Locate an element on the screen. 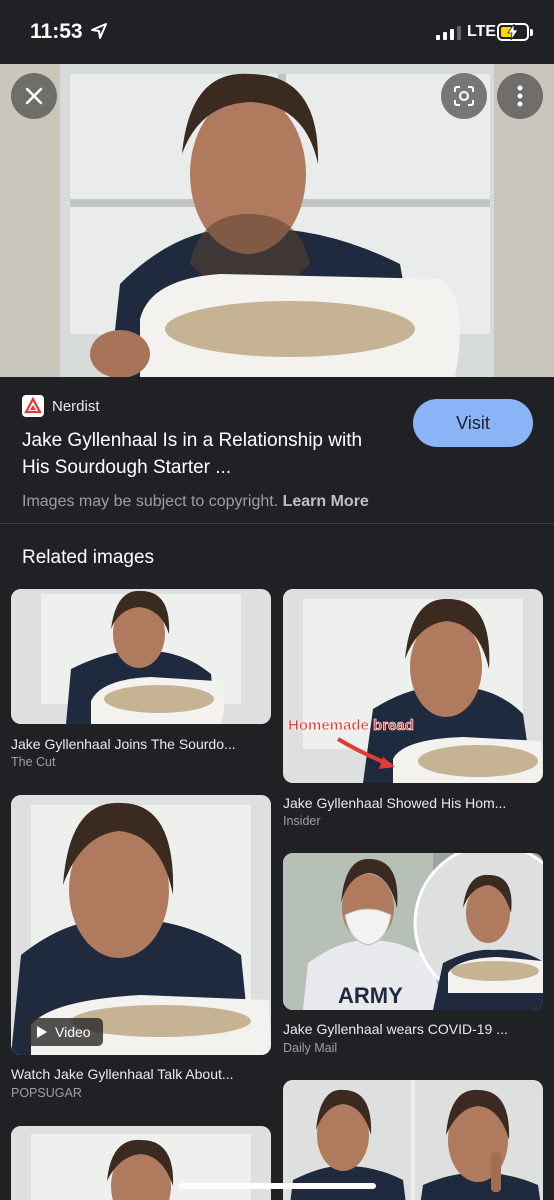 The height and width of the screenshot is (1200, 554). cellular-signal-icon is located at coordinates (448, 33).